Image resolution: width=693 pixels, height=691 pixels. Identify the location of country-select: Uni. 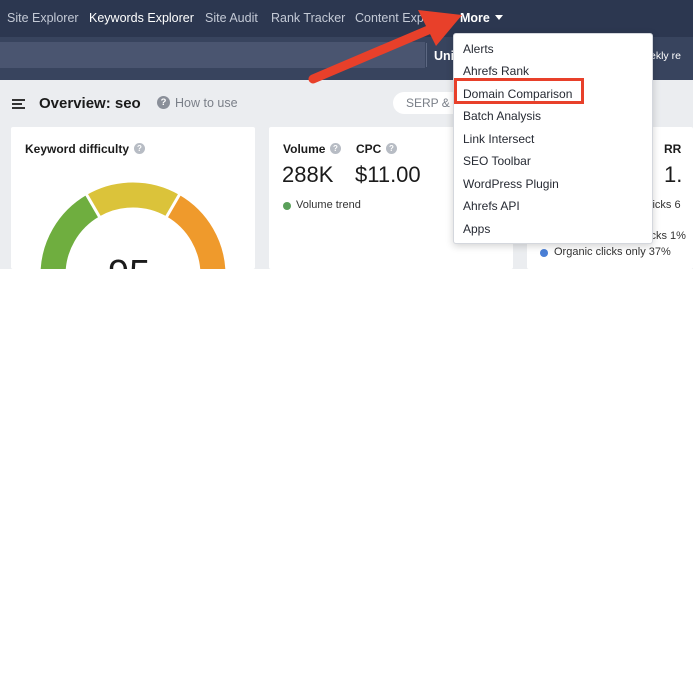
(444, 56).